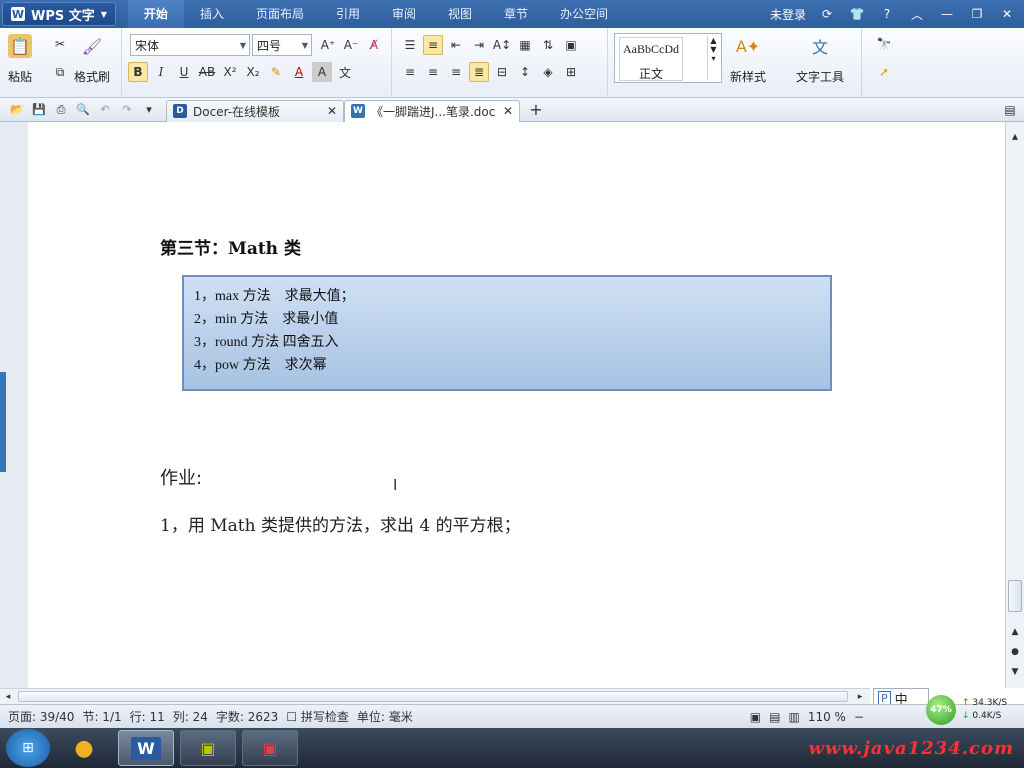 Image resolution: width=1024 pixels, height=768 pixels. What do you see at coordinates (548, 45) in the screenshot?
I see `sort-icon: ⇅` at bounding box center [548, 45].